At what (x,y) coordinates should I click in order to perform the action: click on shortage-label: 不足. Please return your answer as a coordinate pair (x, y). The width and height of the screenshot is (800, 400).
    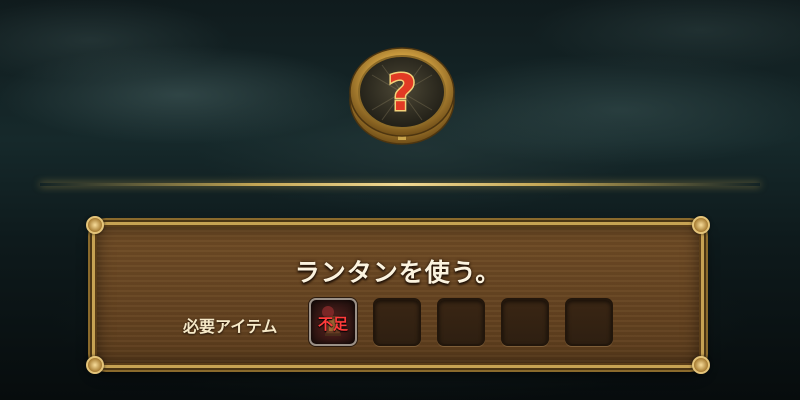
    Looking at the image, I should click on (332, 324).